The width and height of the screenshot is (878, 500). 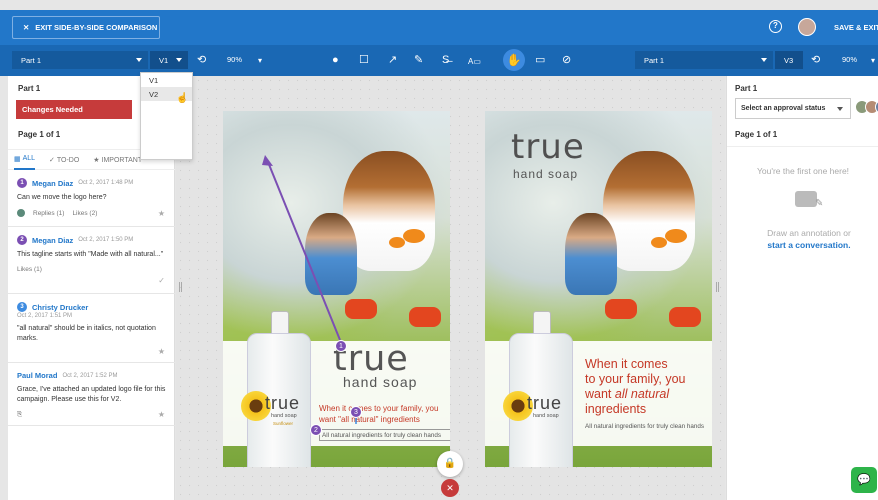 I want to click on part-title: Part 1, so click(x=746, y=88).